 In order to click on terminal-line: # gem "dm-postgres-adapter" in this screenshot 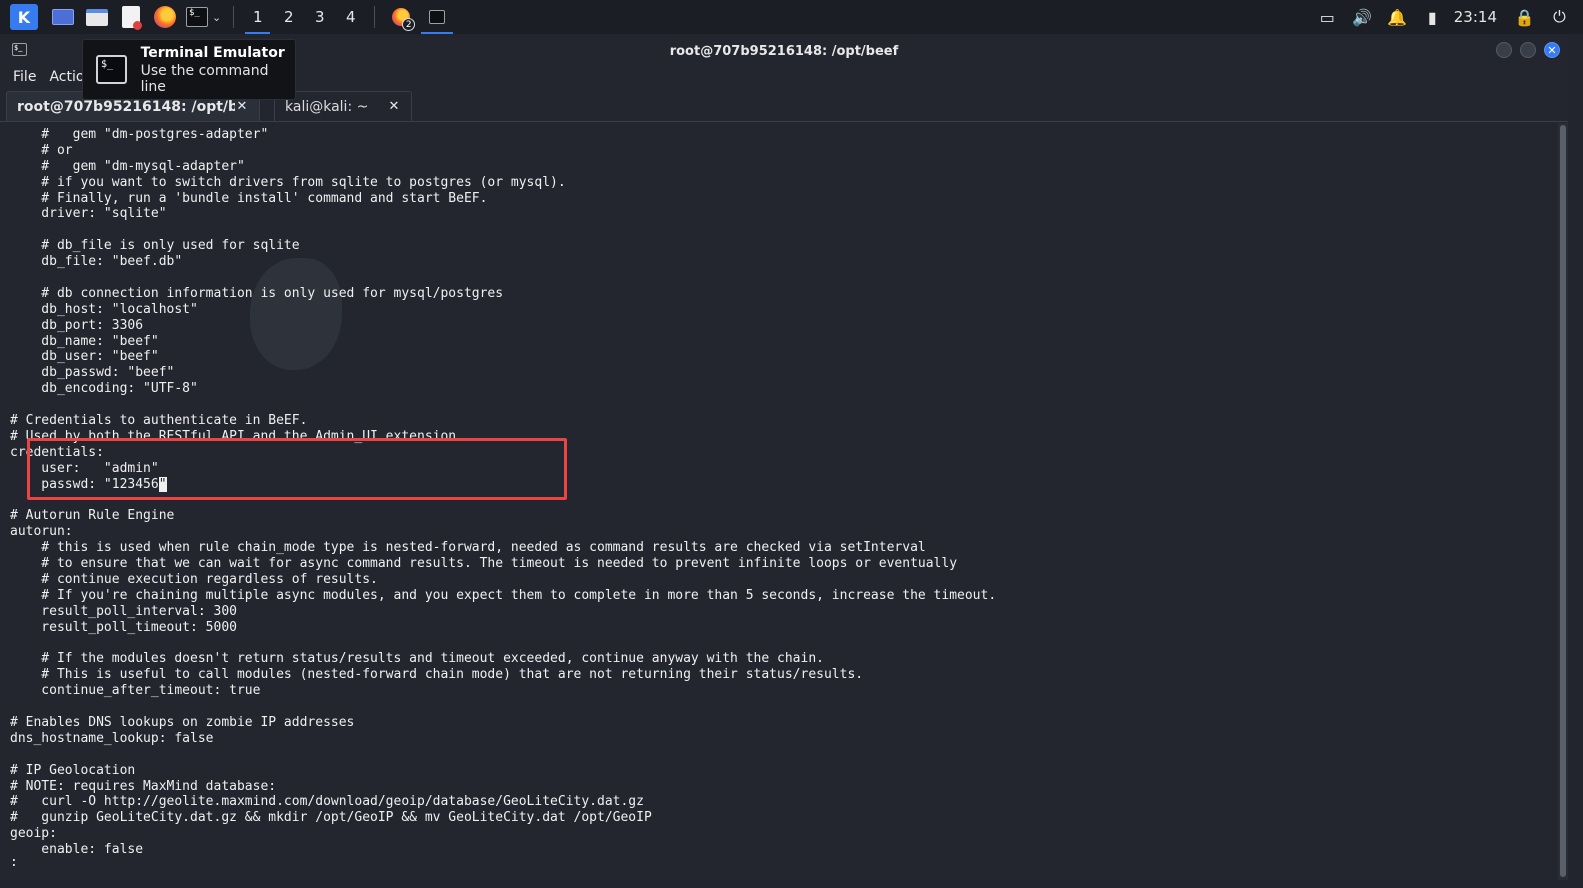, I will do `click(784, 135)`.